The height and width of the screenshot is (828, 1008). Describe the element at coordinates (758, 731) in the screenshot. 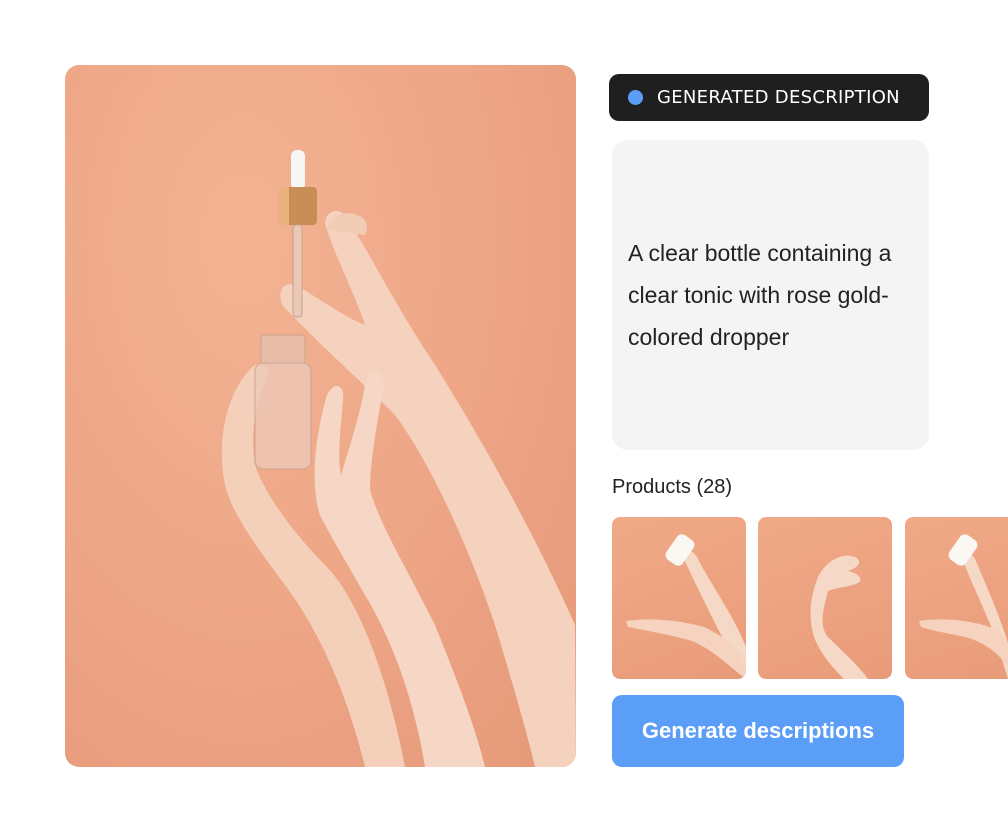

I see `generate-descriptions-button: Generate descriptions` at that location.